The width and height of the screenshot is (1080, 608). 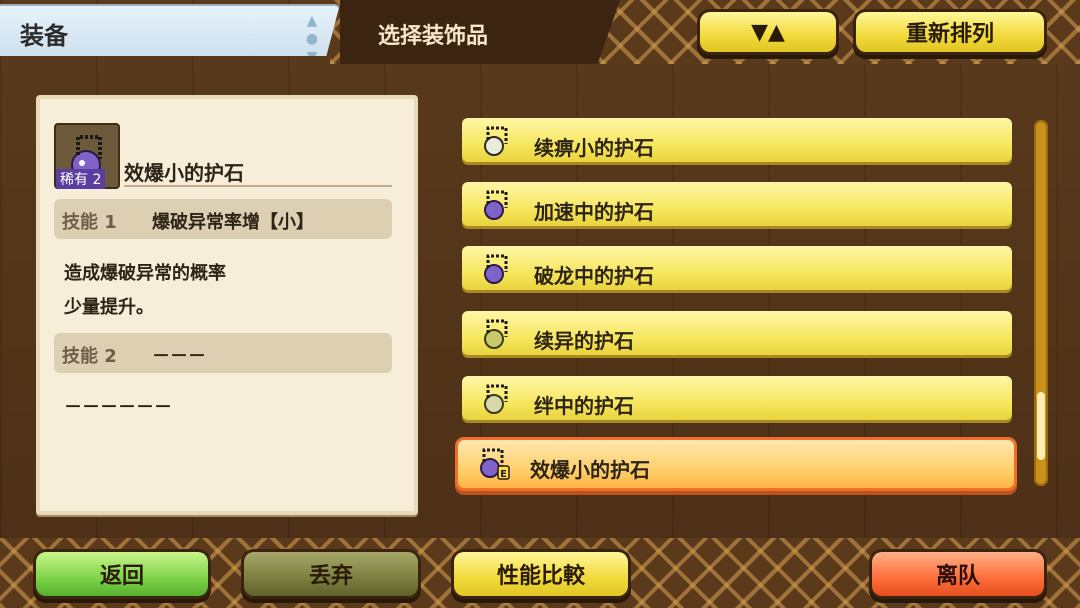 What do you see at coordinates (594, 276) in the screenshot?
I see `list-item-label: 破龙中的护石` at bounding box center [594, 276].